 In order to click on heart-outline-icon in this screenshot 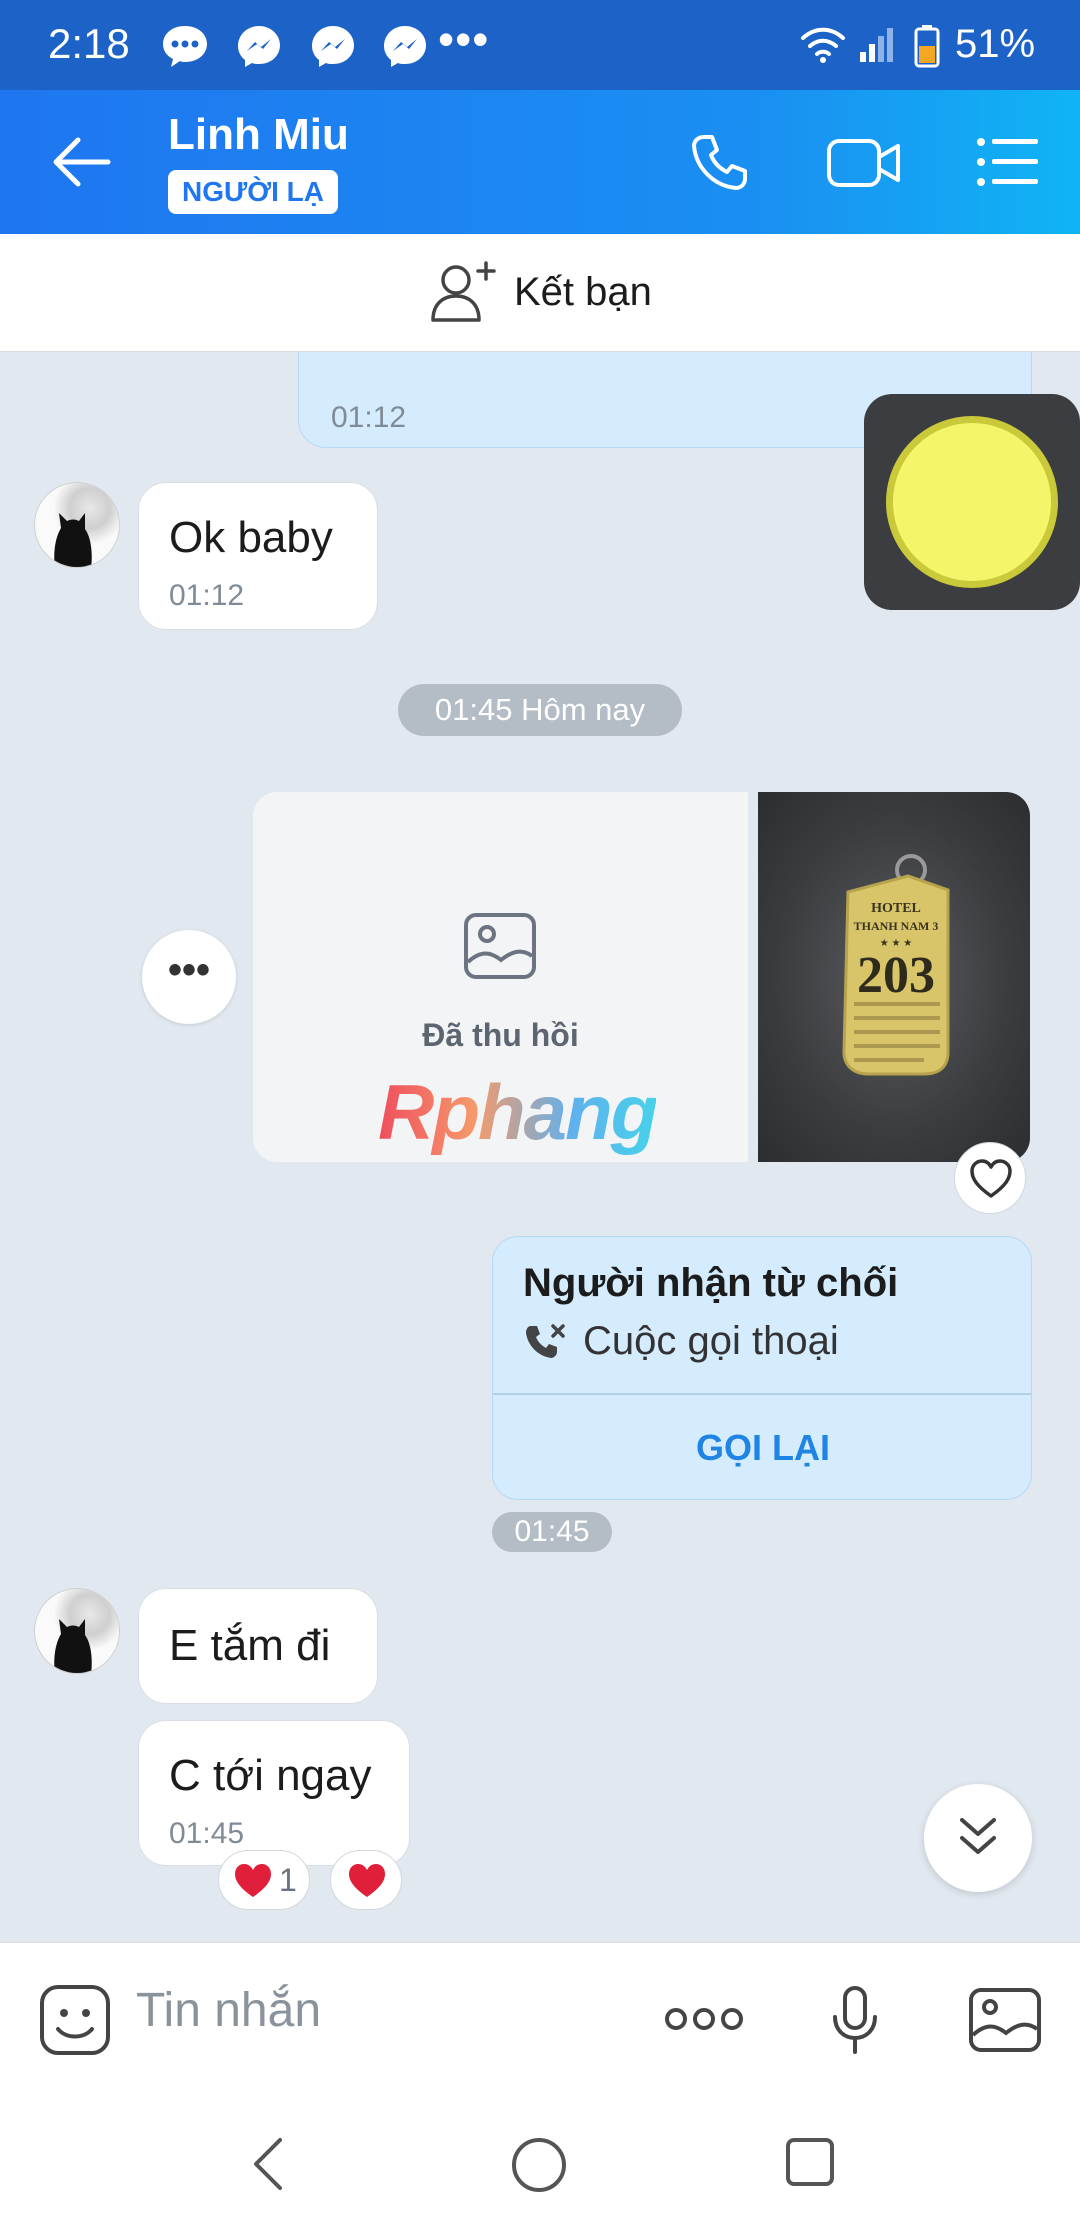, I will do `click(991, 1178)`.